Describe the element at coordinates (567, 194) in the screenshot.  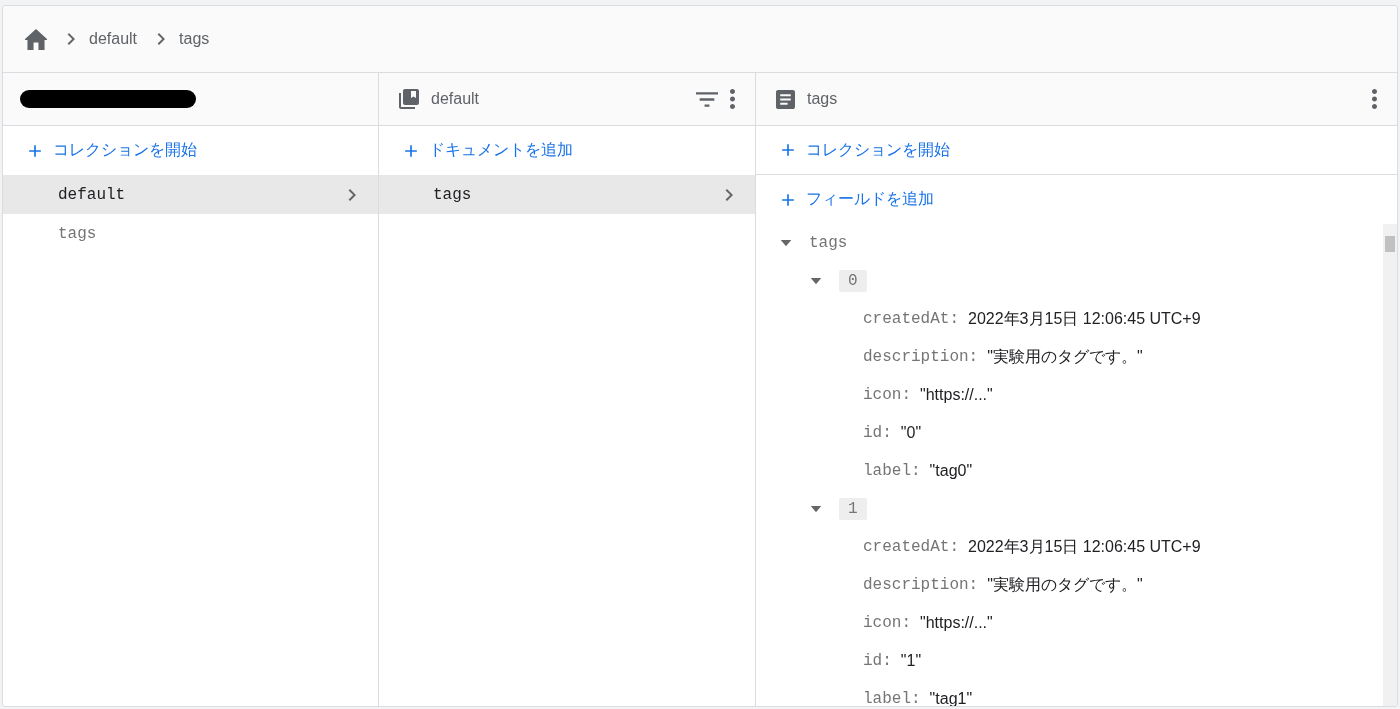
I see `document-item: tags` at that location.